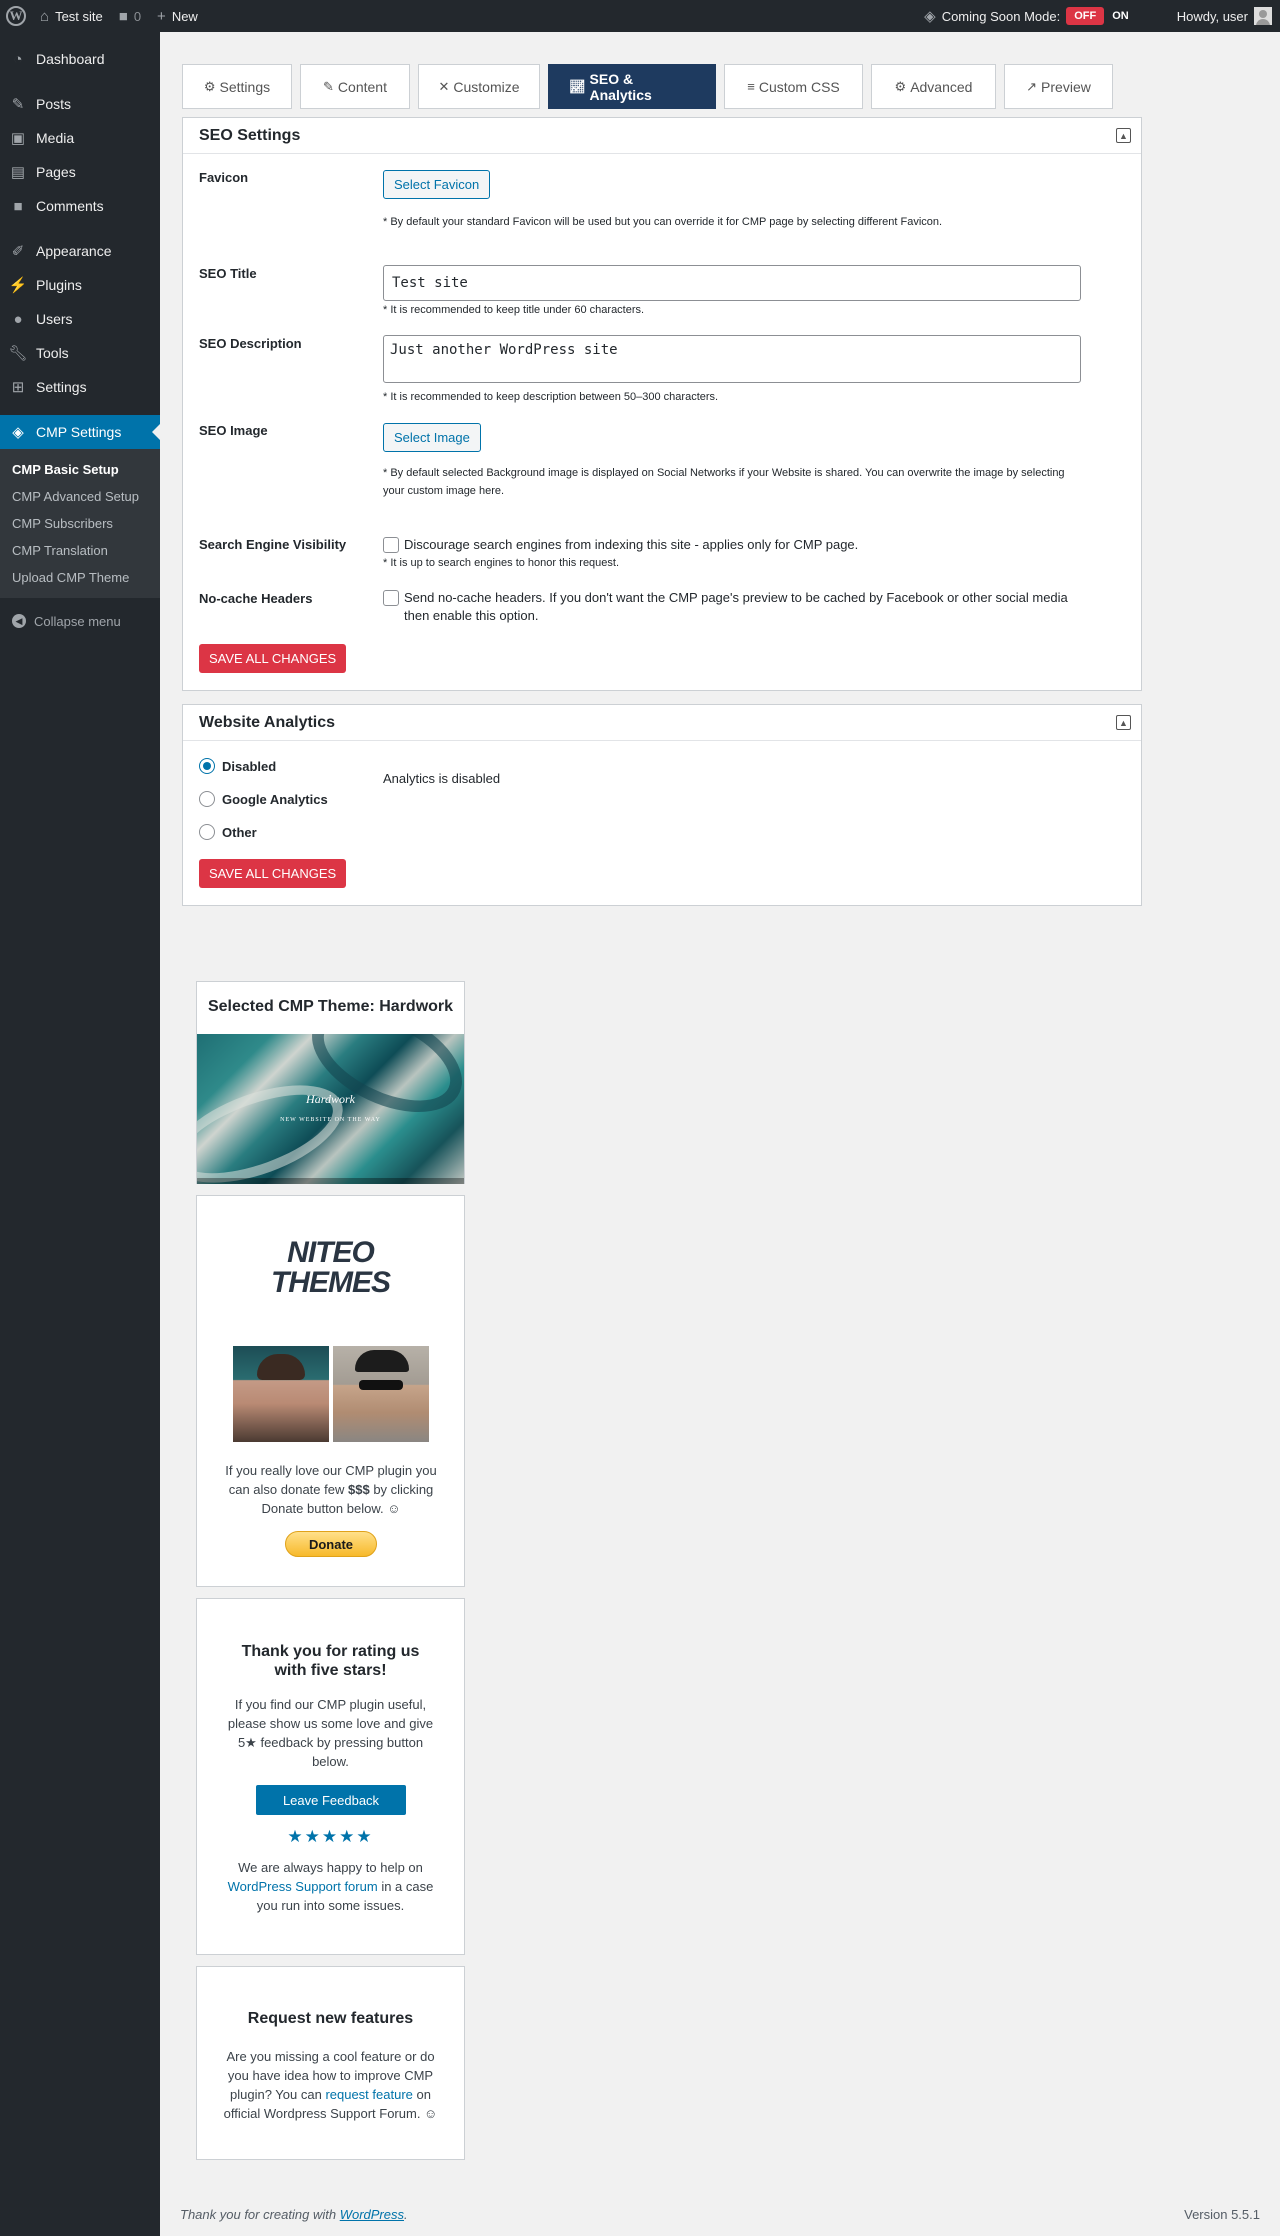 The image size is (1280, 2236). I want to click on comment-bubble-icon: ■, so click(123, 16).